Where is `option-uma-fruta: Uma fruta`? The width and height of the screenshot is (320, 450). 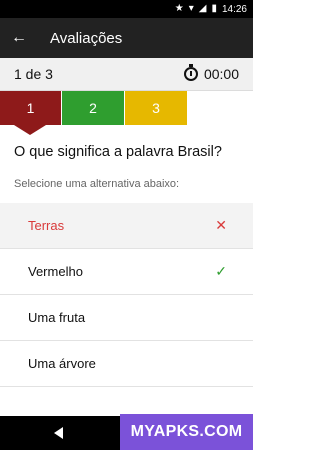 option-uma-fruta: Uma fruta is located at coordinates (126, 318).